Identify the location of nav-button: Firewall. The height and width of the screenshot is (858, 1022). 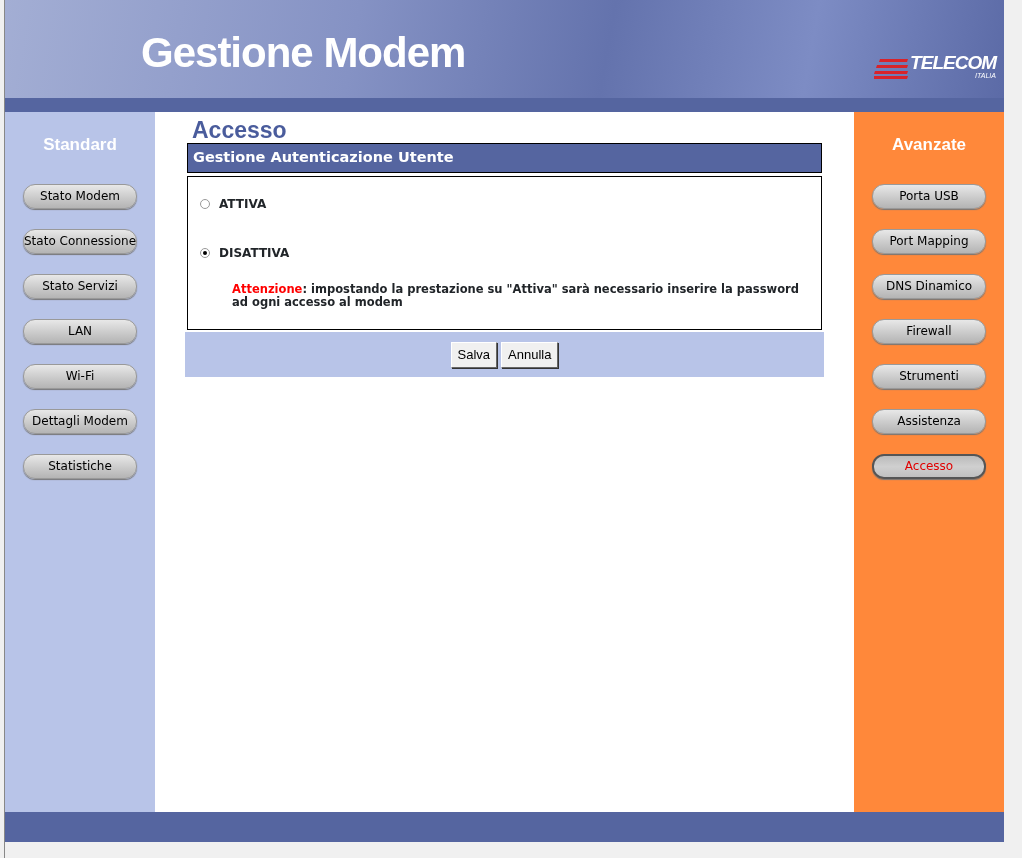
(929, 331).